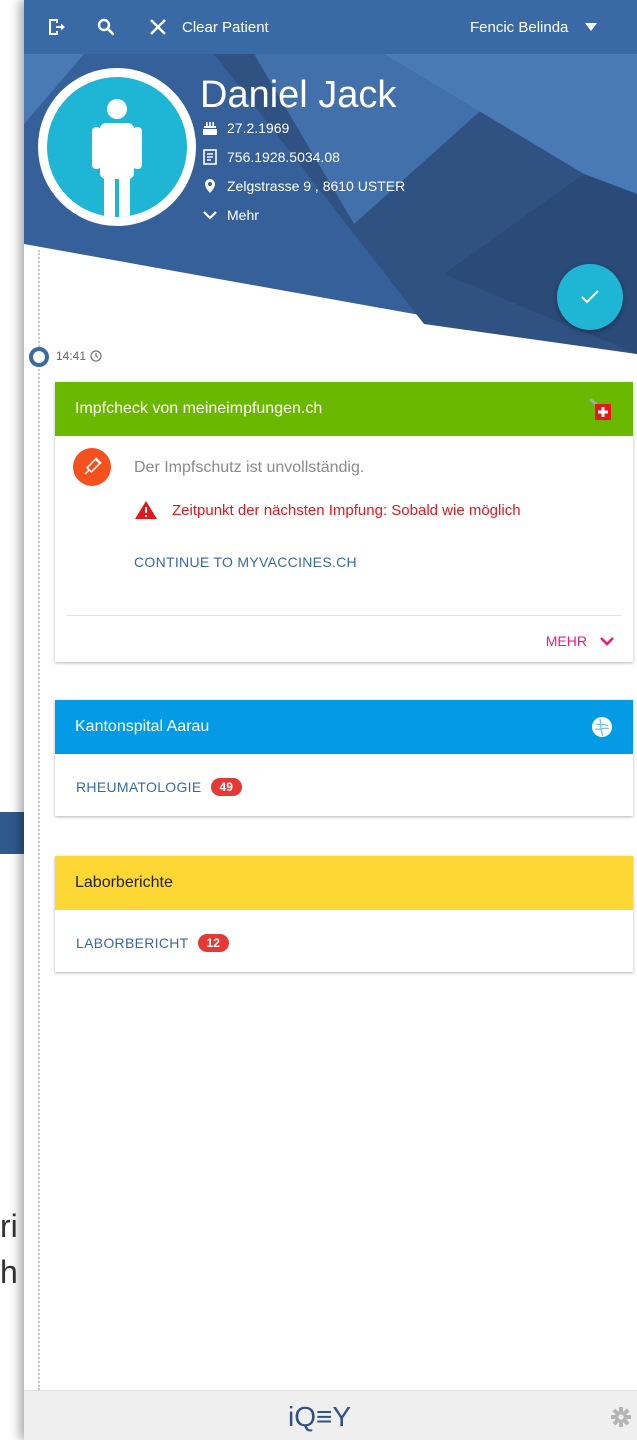 The image size is (637, 1440). What do you see at coordinates (249, 467) in the screenshot?
I see `vaccine-status: Der Impfschutz ist unvollständig.` at bounding box center [249, 467].